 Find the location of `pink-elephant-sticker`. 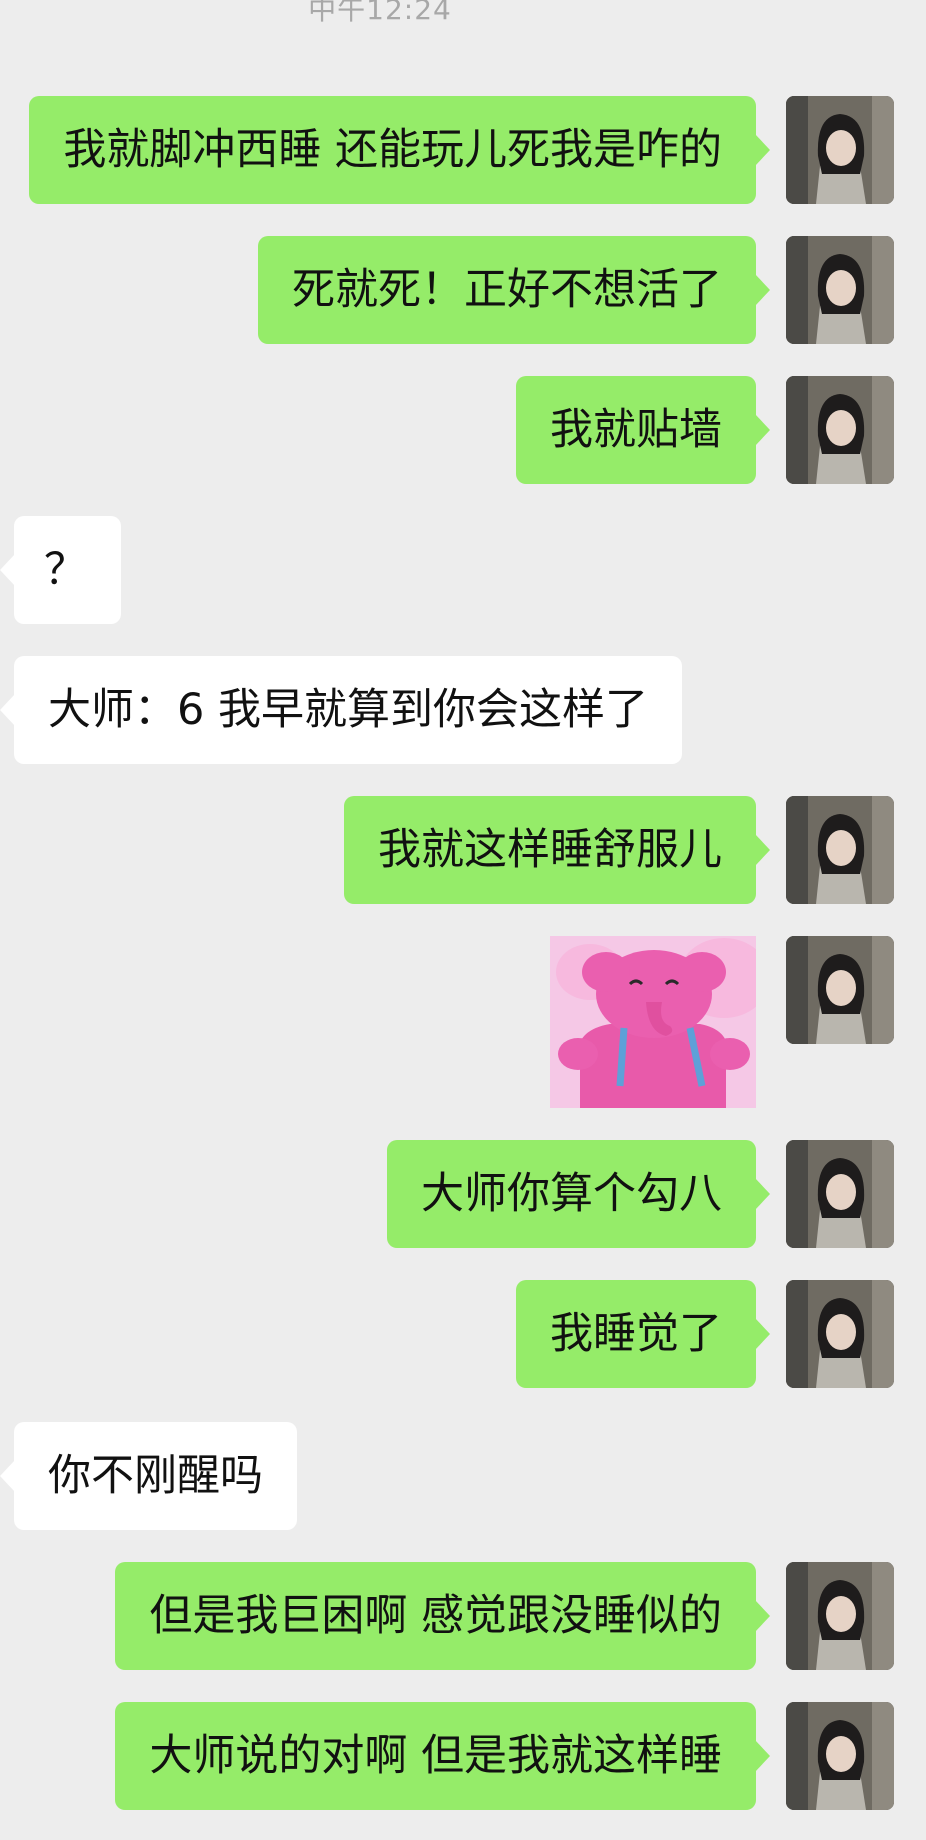

pink-elephant-sticker is located at coordinates (653, 1022).